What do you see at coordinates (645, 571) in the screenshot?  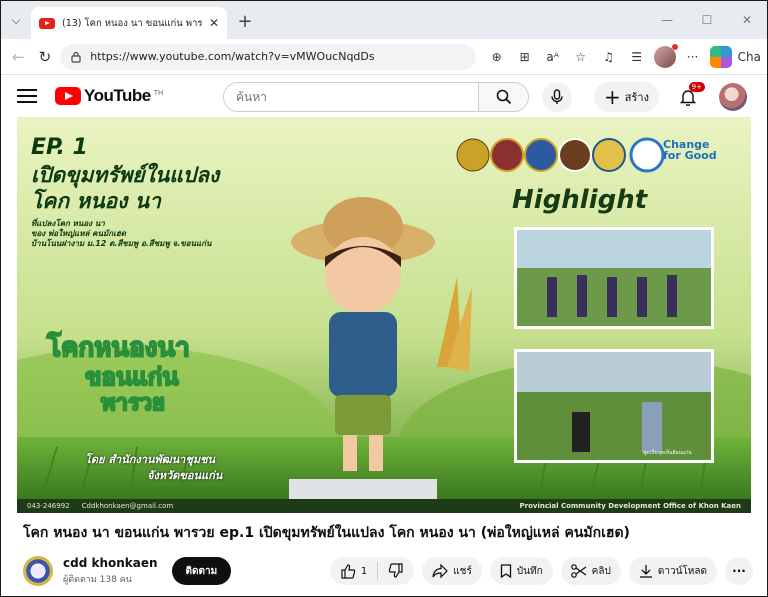 I see `download-icon` at bounding box center [645, 571].